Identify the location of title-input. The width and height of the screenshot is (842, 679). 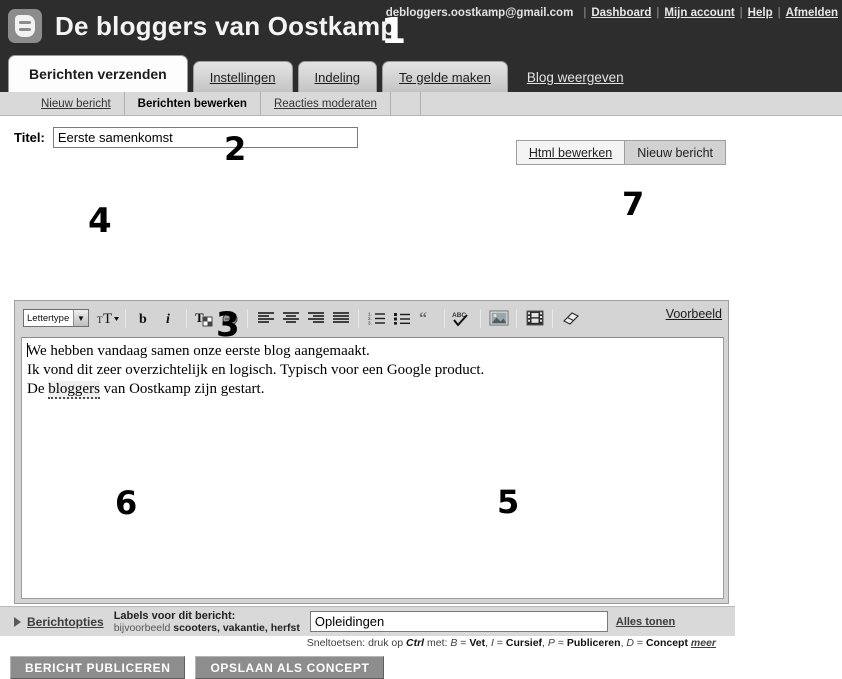
(205, 137).